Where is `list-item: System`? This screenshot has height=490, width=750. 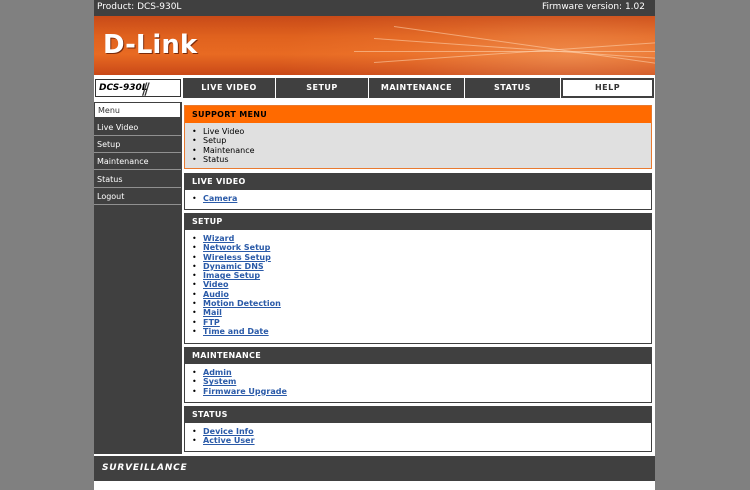 list-item: System is located at coordinates (421, 382).